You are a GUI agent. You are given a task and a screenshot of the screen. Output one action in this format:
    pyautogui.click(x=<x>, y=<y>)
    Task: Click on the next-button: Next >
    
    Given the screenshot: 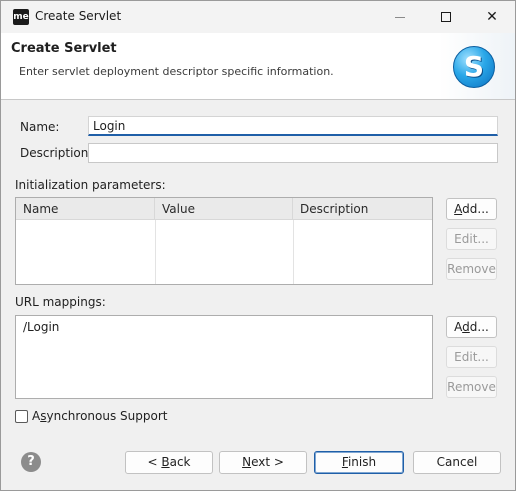 What is the action you would take?
    pyautogui.click(x=263, y=462)
    